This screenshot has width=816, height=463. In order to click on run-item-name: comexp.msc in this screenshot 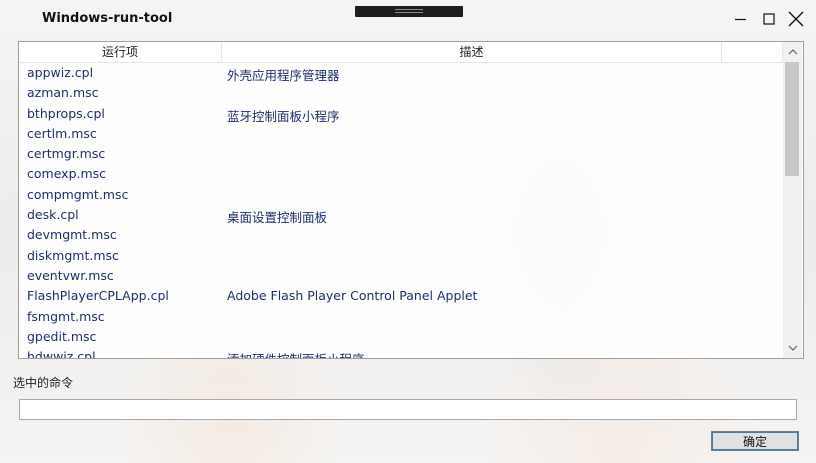, I will do `click(67, 174)`.